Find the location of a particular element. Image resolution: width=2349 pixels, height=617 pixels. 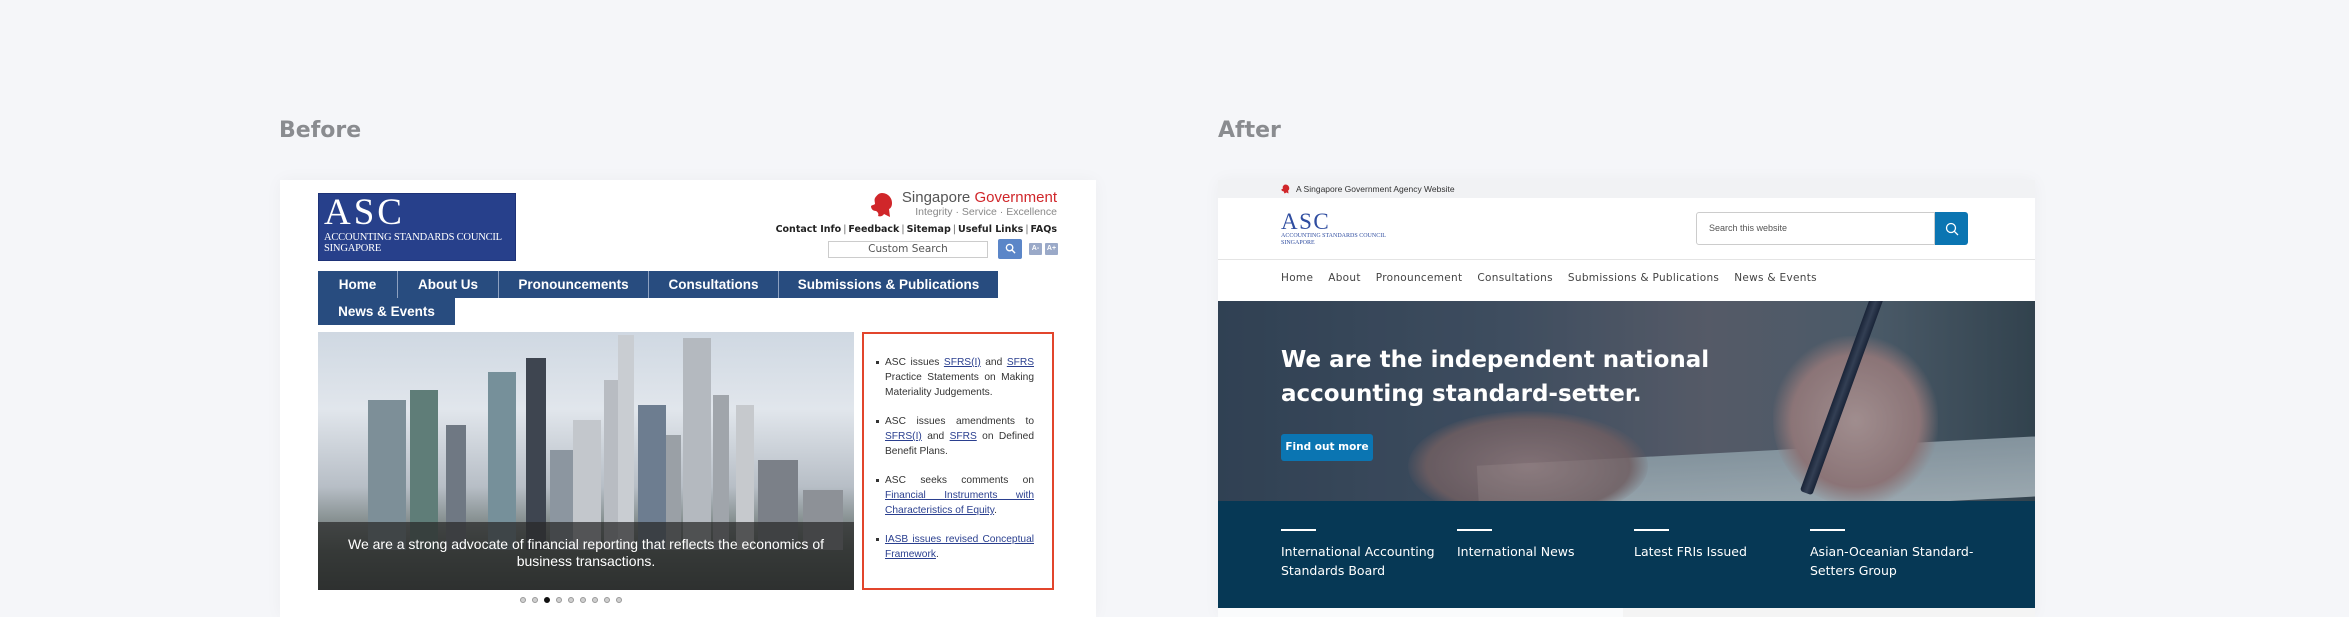

gov-name: Singapore is located at coordinates (938, 197).